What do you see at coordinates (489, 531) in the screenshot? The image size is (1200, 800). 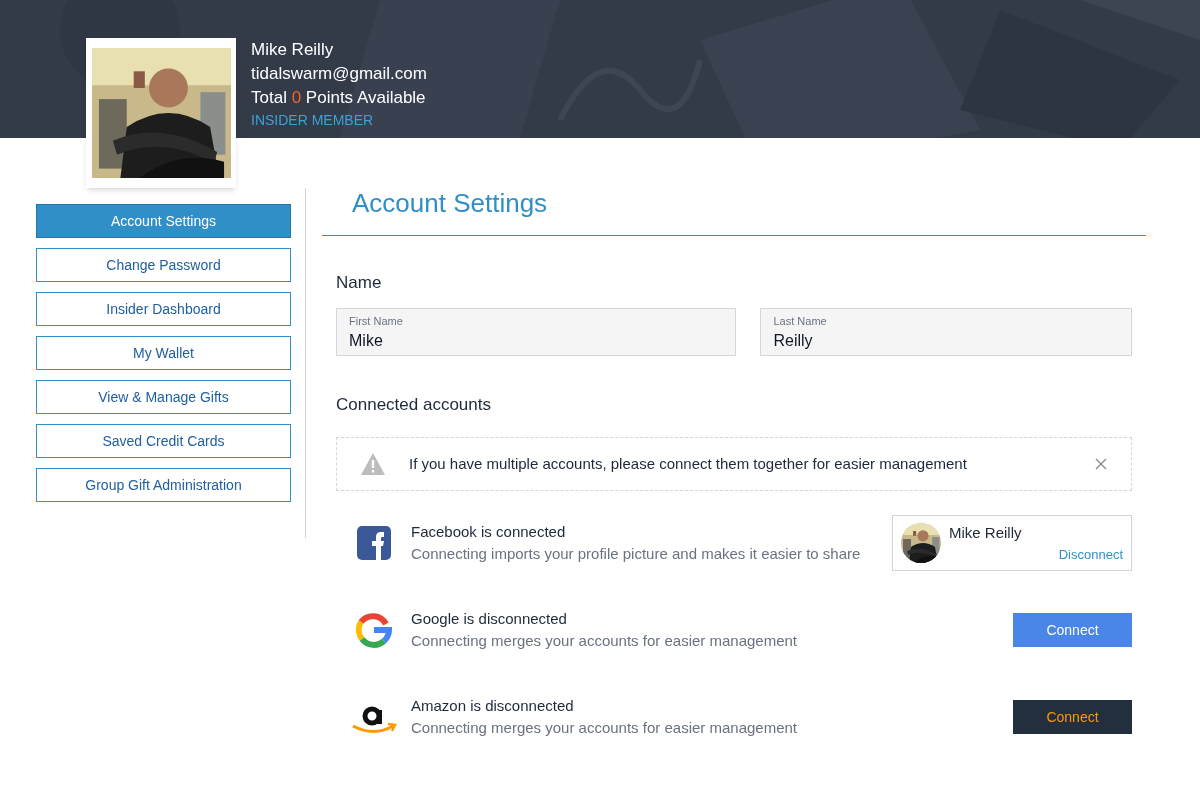 I see `account-status: Facebook is connected` at bounding box center [489, 531].